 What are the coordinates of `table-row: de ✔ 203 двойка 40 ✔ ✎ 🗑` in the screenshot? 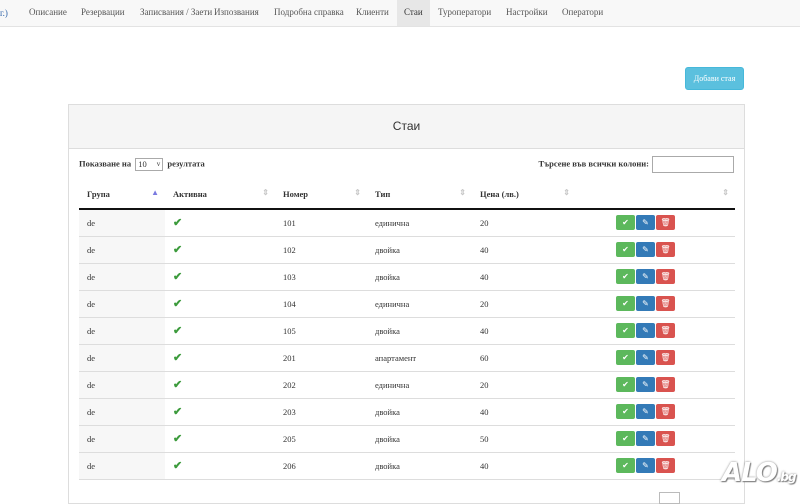 It's located at (407, 412).